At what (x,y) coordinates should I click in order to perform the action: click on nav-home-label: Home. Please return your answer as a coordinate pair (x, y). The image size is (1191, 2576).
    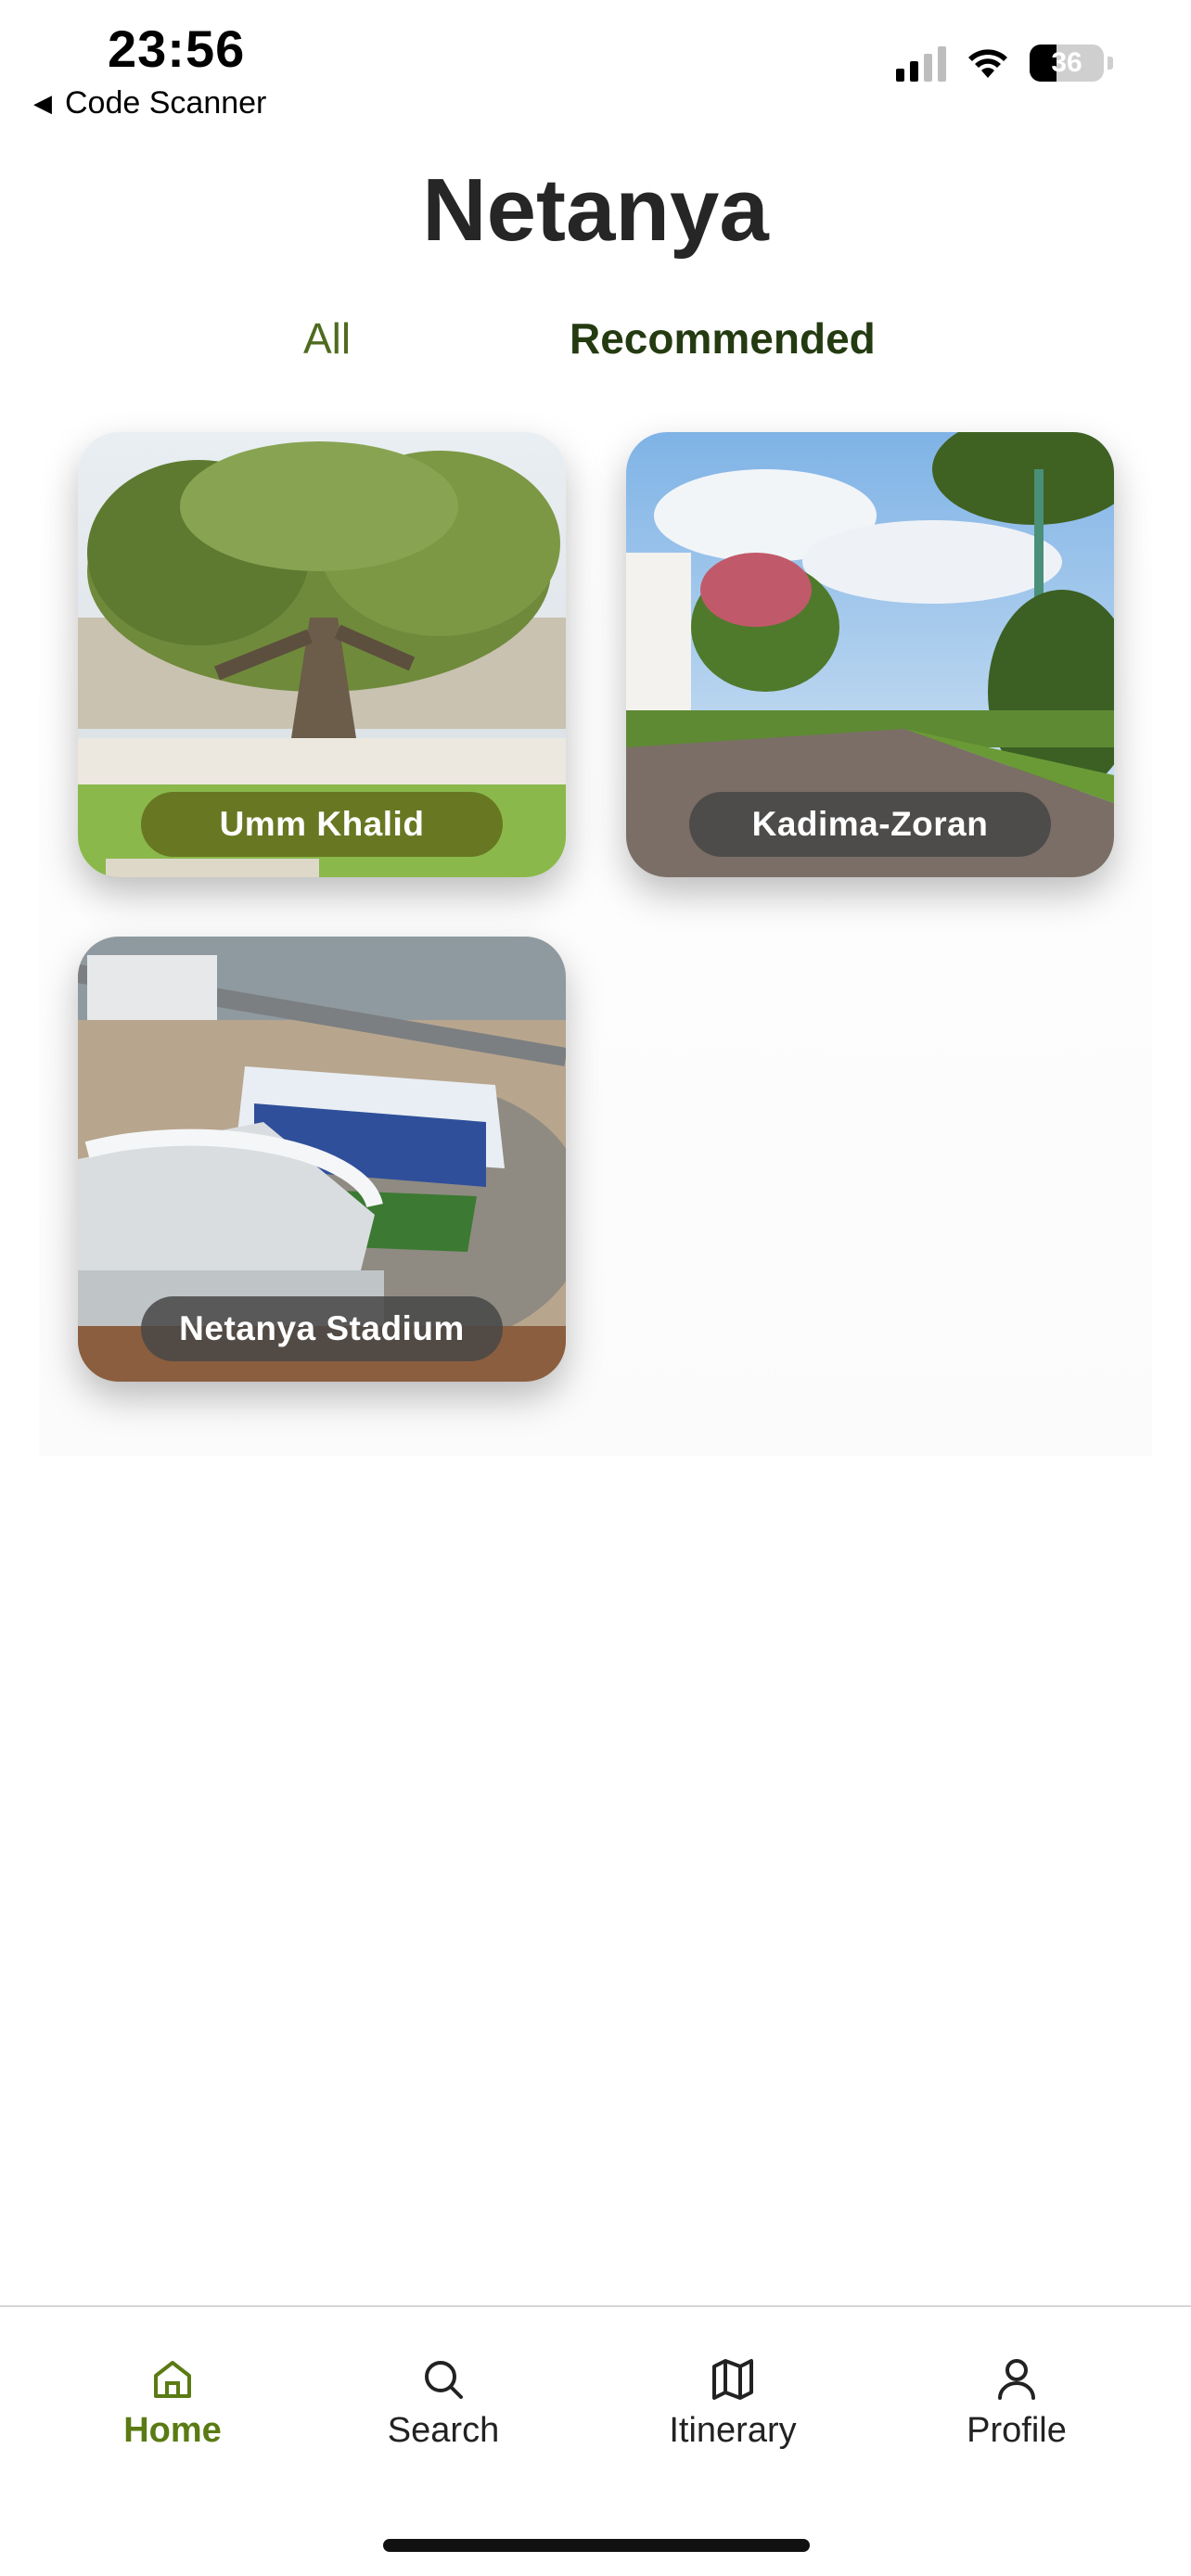
    Looking at the image, I should click on (172, 2431).